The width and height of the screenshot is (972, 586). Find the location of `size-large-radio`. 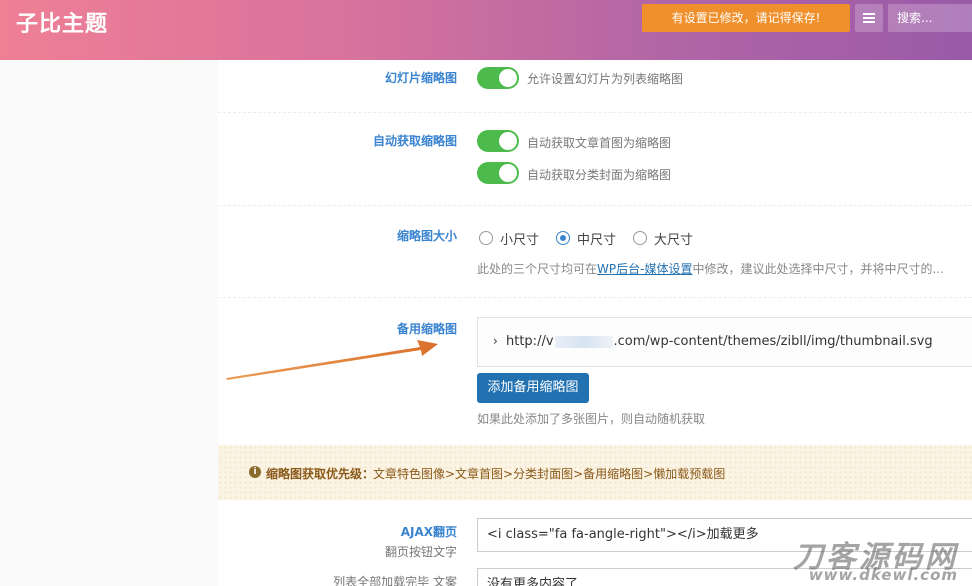

size-large-radio is located at coordinates (640, 238).